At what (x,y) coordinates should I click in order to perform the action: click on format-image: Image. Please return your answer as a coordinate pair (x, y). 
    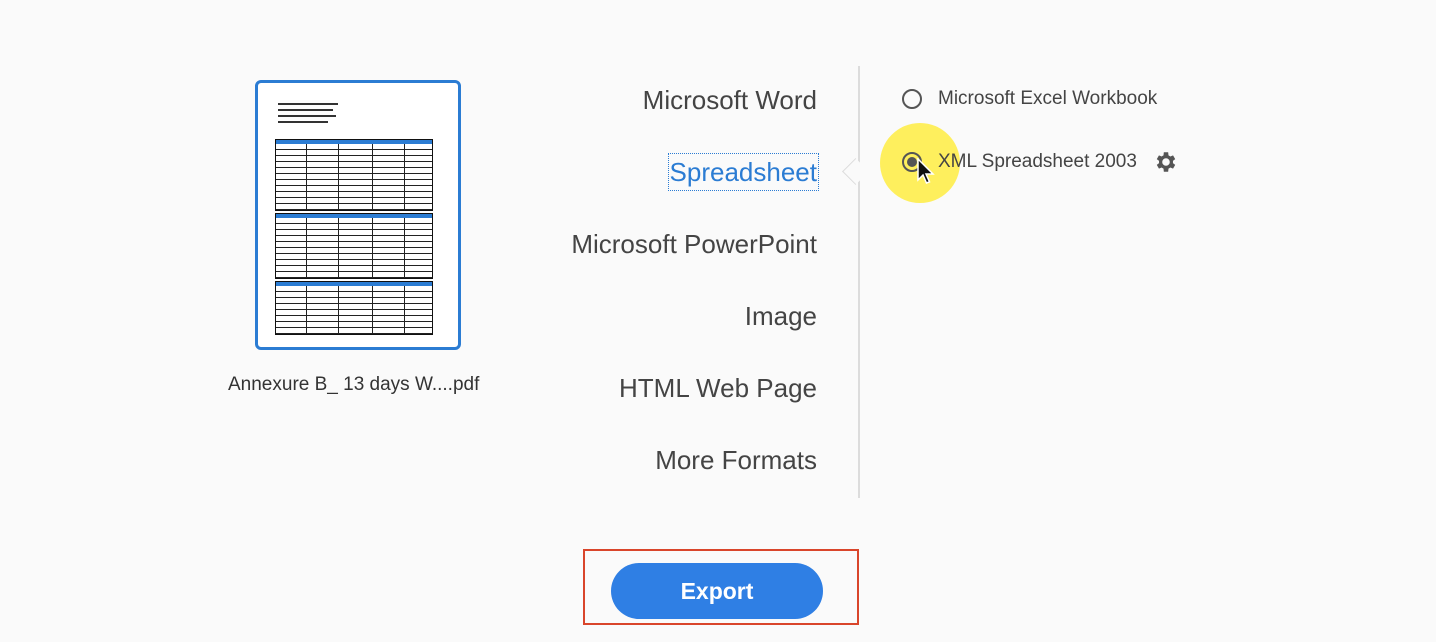
    Looking at the image, I should click on (694, 334).